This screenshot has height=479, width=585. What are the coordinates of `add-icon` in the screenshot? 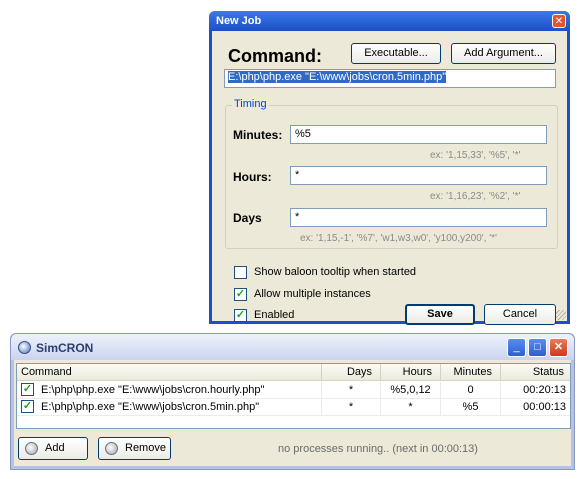 It's located at (31, 448).